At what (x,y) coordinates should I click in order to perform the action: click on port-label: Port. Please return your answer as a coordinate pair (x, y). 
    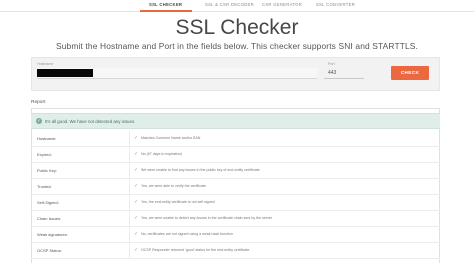
    Looking at the image, I should click on (331, 64).